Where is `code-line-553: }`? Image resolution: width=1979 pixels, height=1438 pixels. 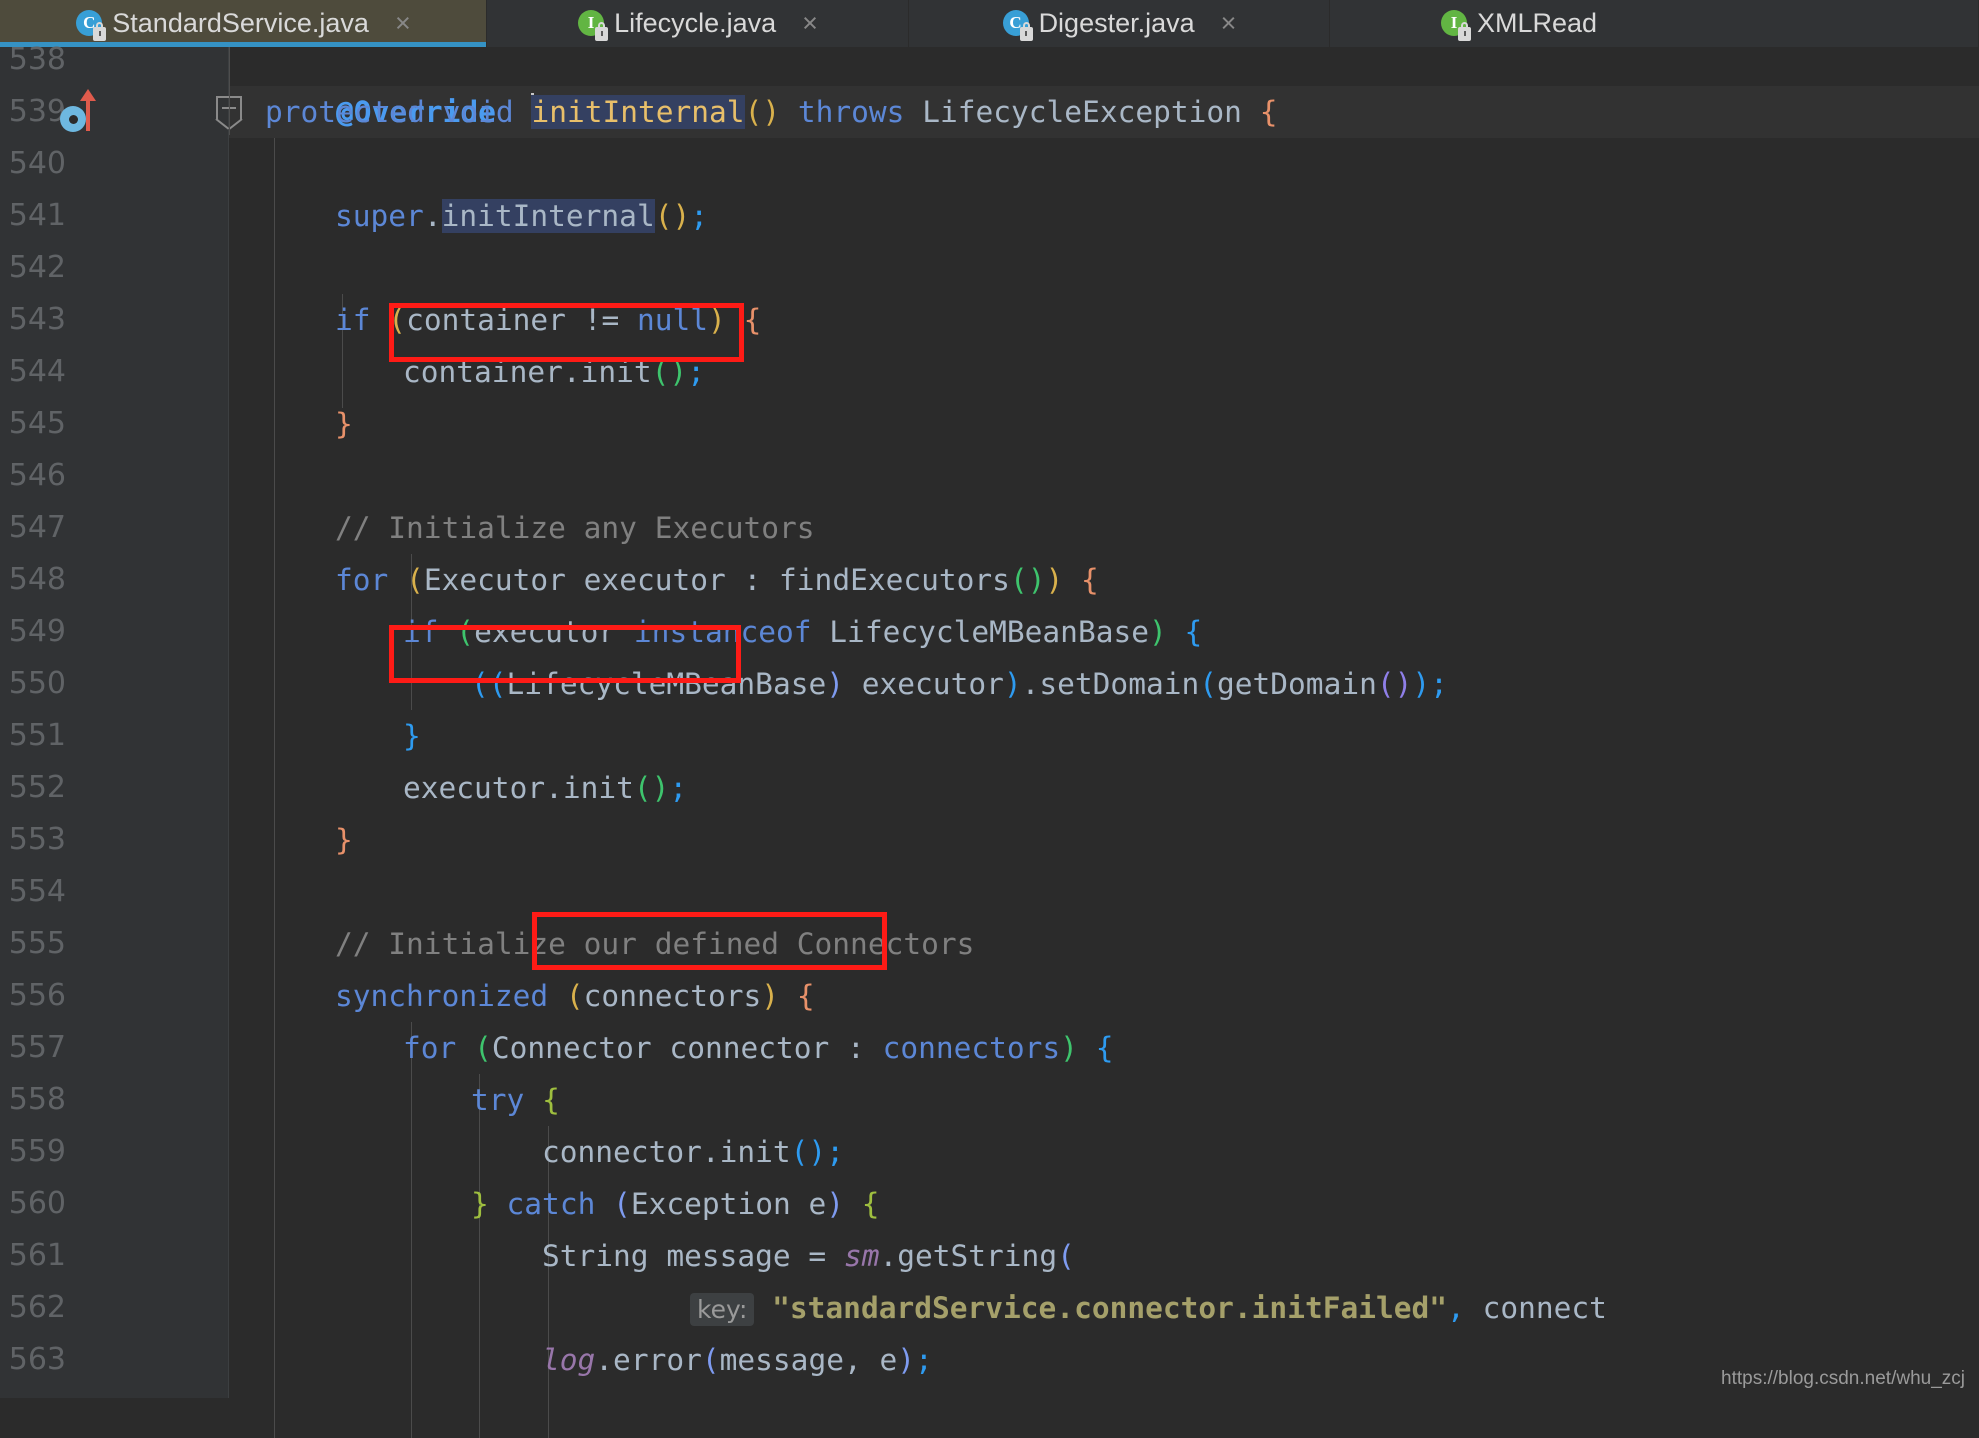
code-line-553: } is located at coordinates (344, 840).